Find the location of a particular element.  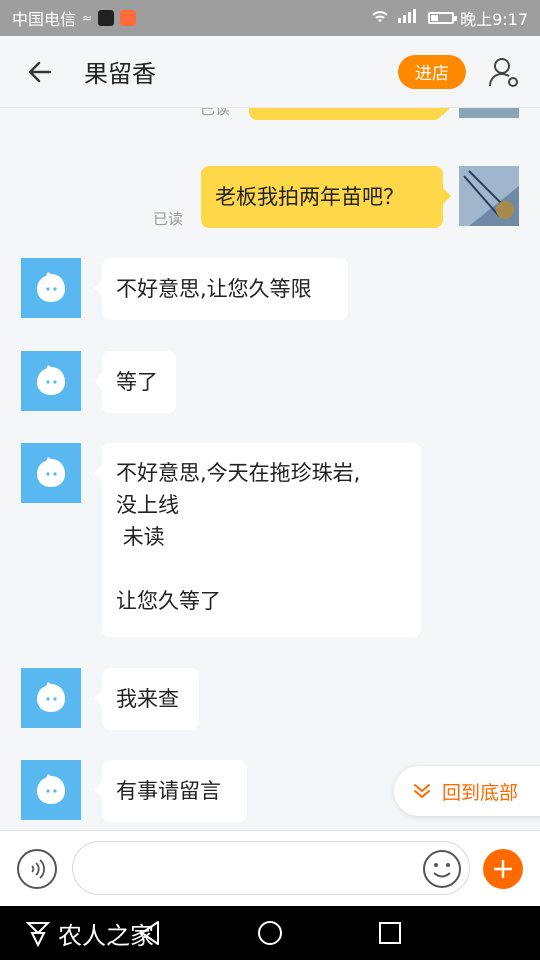

outgoing-message: 老板我拍两年苗吧？ is located at coordinates (326, 197).